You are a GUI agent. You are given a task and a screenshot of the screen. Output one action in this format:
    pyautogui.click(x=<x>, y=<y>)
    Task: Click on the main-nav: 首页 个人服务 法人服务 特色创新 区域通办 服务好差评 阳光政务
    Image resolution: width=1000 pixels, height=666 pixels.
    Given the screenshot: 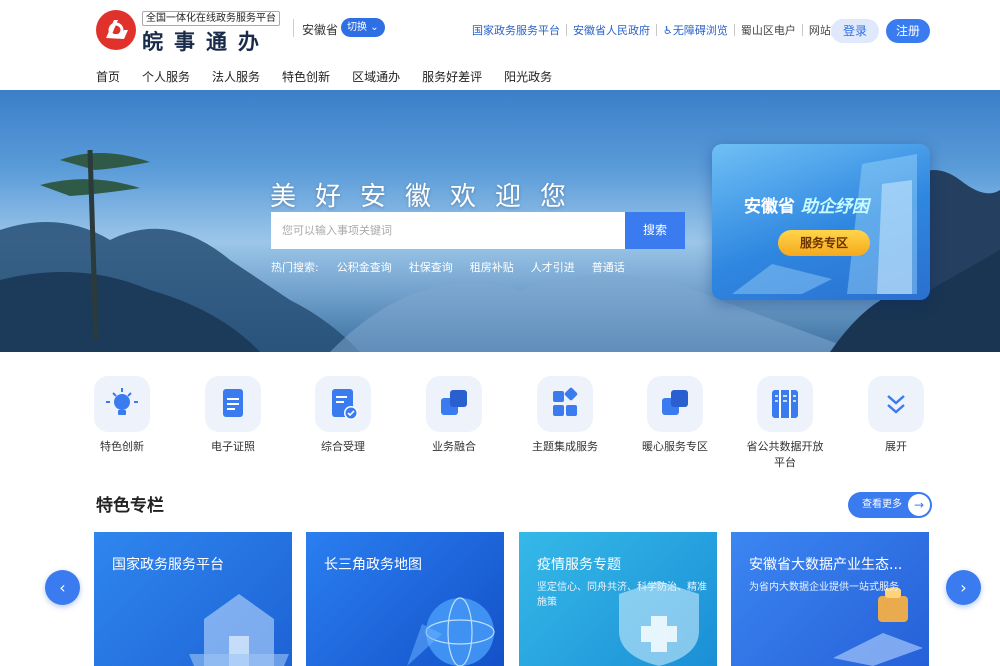 What is the action you would take?
    pyautogui.click(x=335, y=76)
    